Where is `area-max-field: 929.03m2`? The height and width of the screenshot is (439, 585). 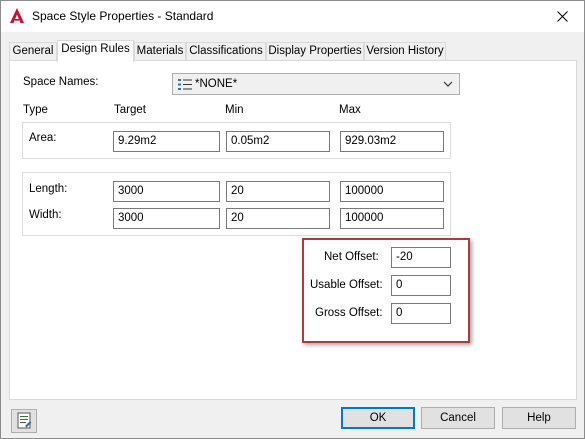
area-max-field: 929.03m2 is located at coordinates (392, 141).